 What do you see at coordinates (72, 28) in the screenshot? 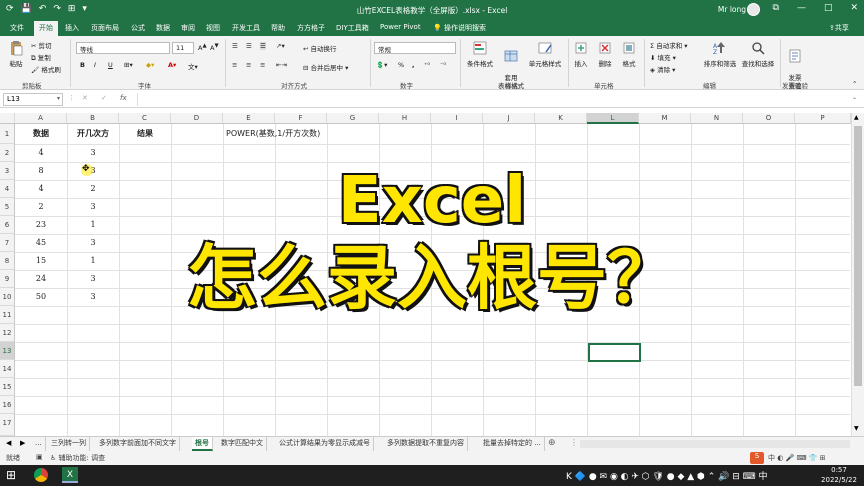
I see `tab-insert: 插入` at bounding box center [72, 28].